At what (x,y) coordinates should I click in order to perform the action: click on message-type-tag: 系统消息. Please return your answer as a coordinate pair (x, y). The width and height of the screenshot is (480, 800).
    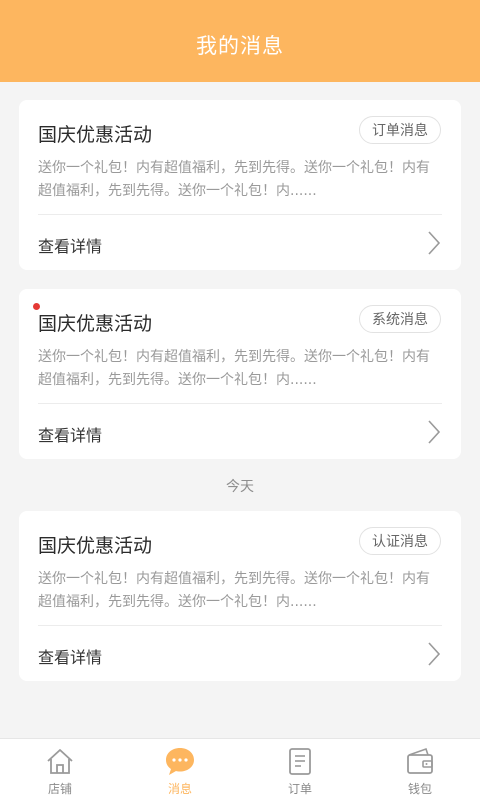
    Looking at the image, I should click on (400, 319).